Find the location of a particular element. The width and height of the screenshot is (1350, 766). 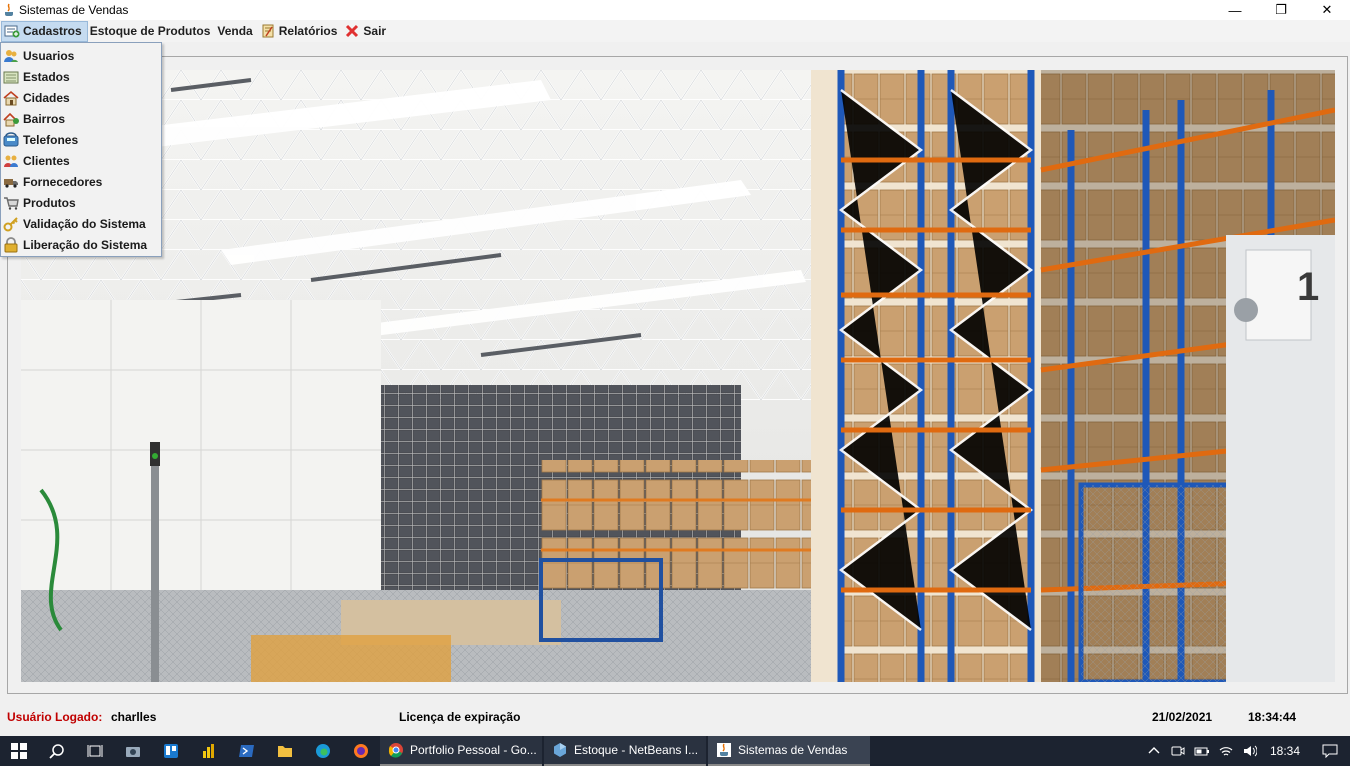

map-icon is located at coordinates (11, 77).